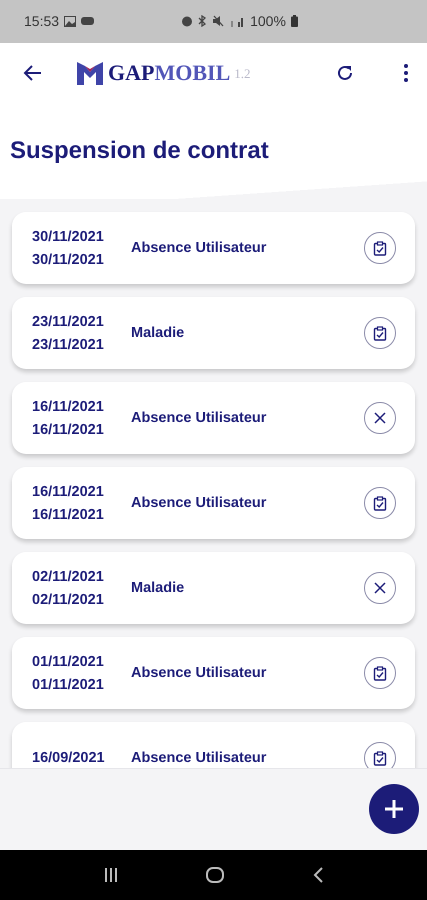 The width and height of the screenshot is (427, 900). What do you see at coordinates (69, 758) in the screenshot?
I see `start-date: 16/09/2021` at bounding box center [69, 758].